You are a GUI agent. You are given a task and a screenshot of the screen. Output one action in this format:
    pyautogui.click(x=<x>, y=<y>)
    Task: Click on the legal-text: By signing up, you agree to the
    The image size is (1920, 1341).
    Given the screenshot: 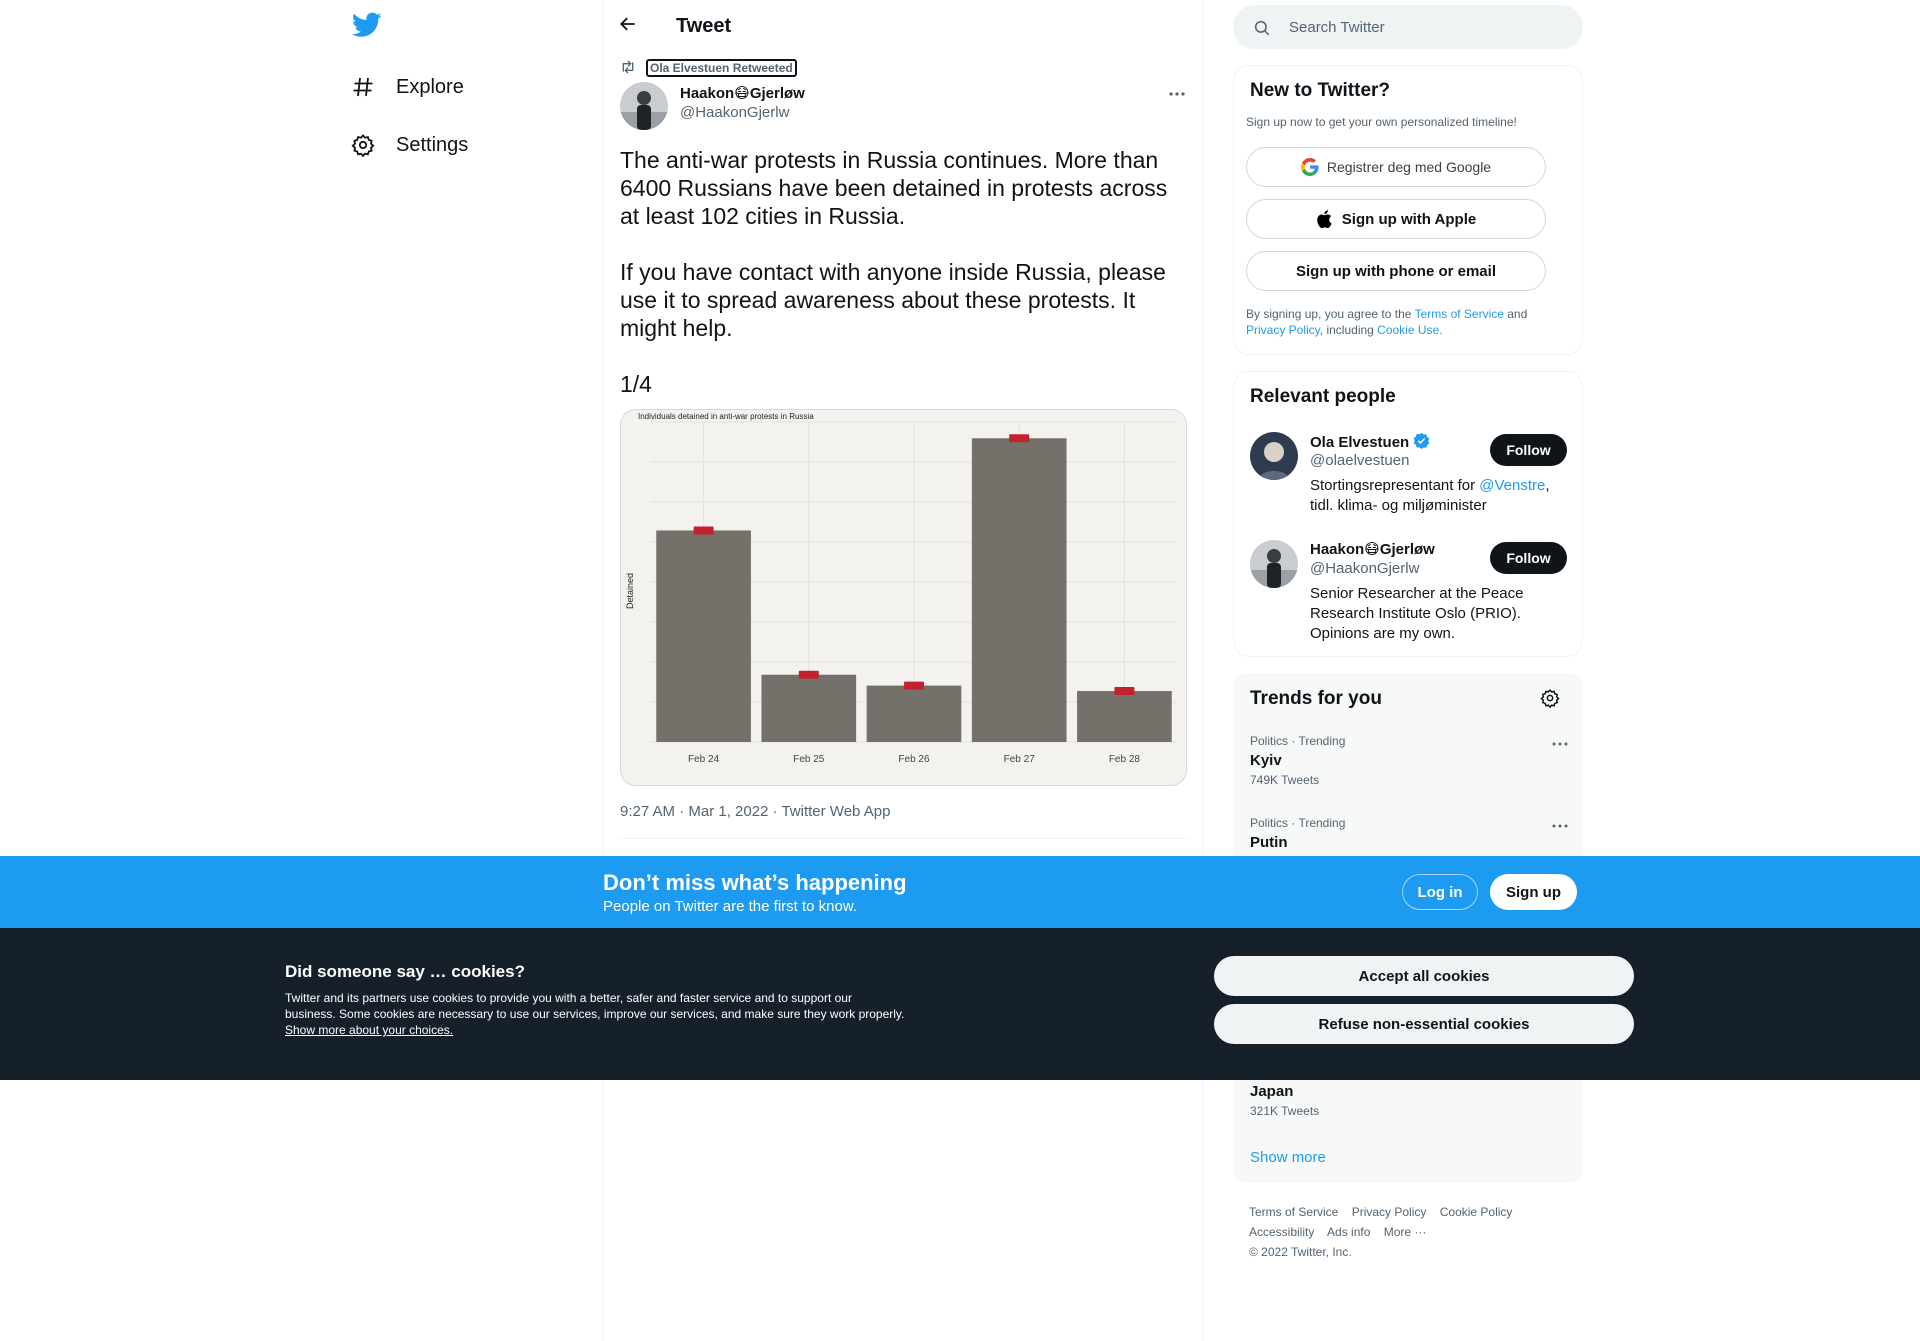 What is the action you would take?
    pyautogui.click(x=1330, y=314)
    